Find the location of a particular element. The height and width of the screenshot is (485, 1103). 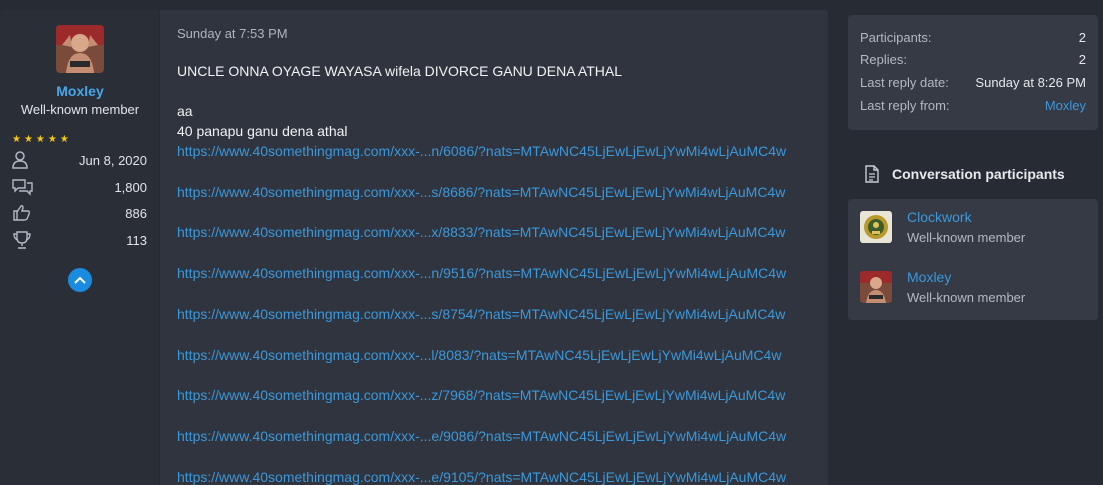

message-line: aa is located at coordinates (185, 111).